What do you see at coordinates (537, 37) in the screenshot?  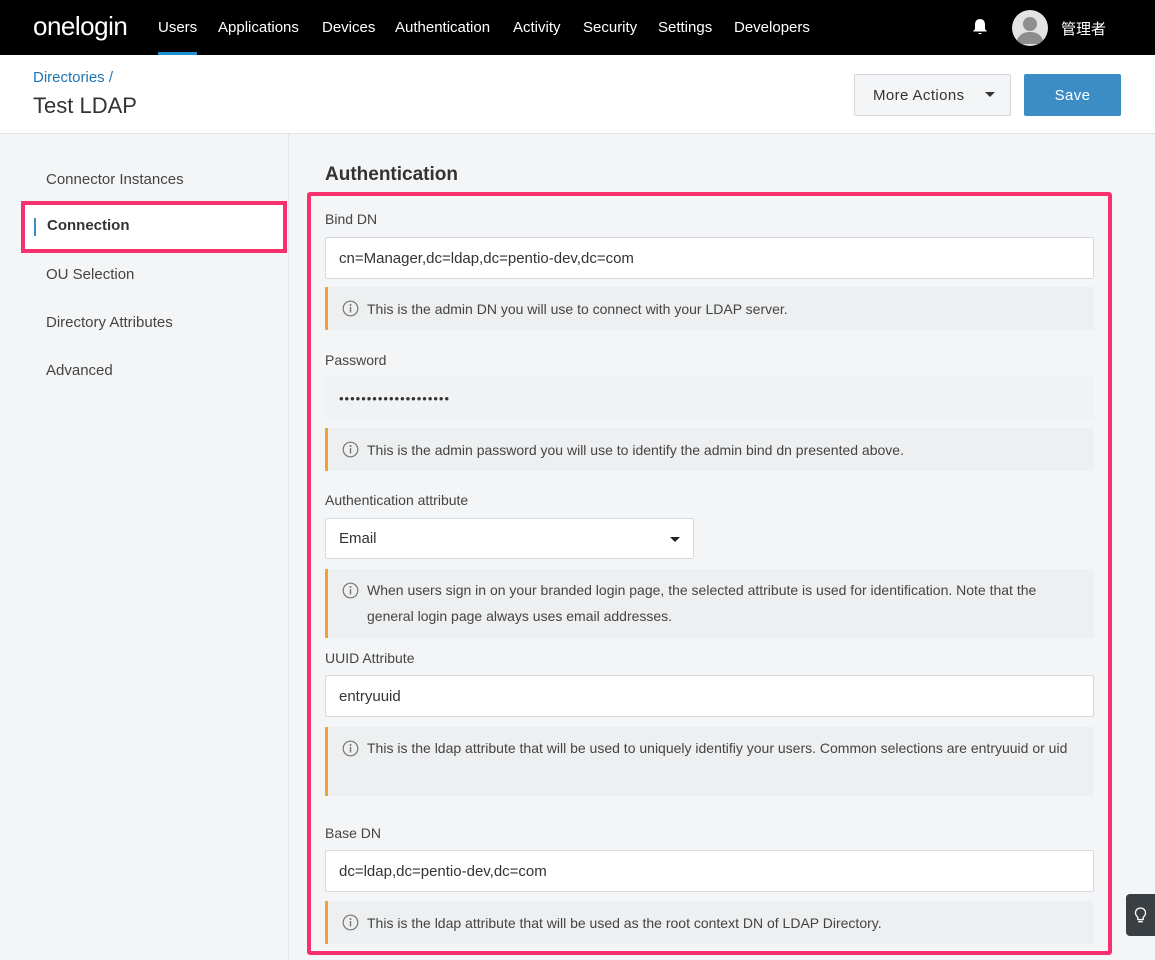 I see `nav-activity: Activity` at bounding box center [537, 37].